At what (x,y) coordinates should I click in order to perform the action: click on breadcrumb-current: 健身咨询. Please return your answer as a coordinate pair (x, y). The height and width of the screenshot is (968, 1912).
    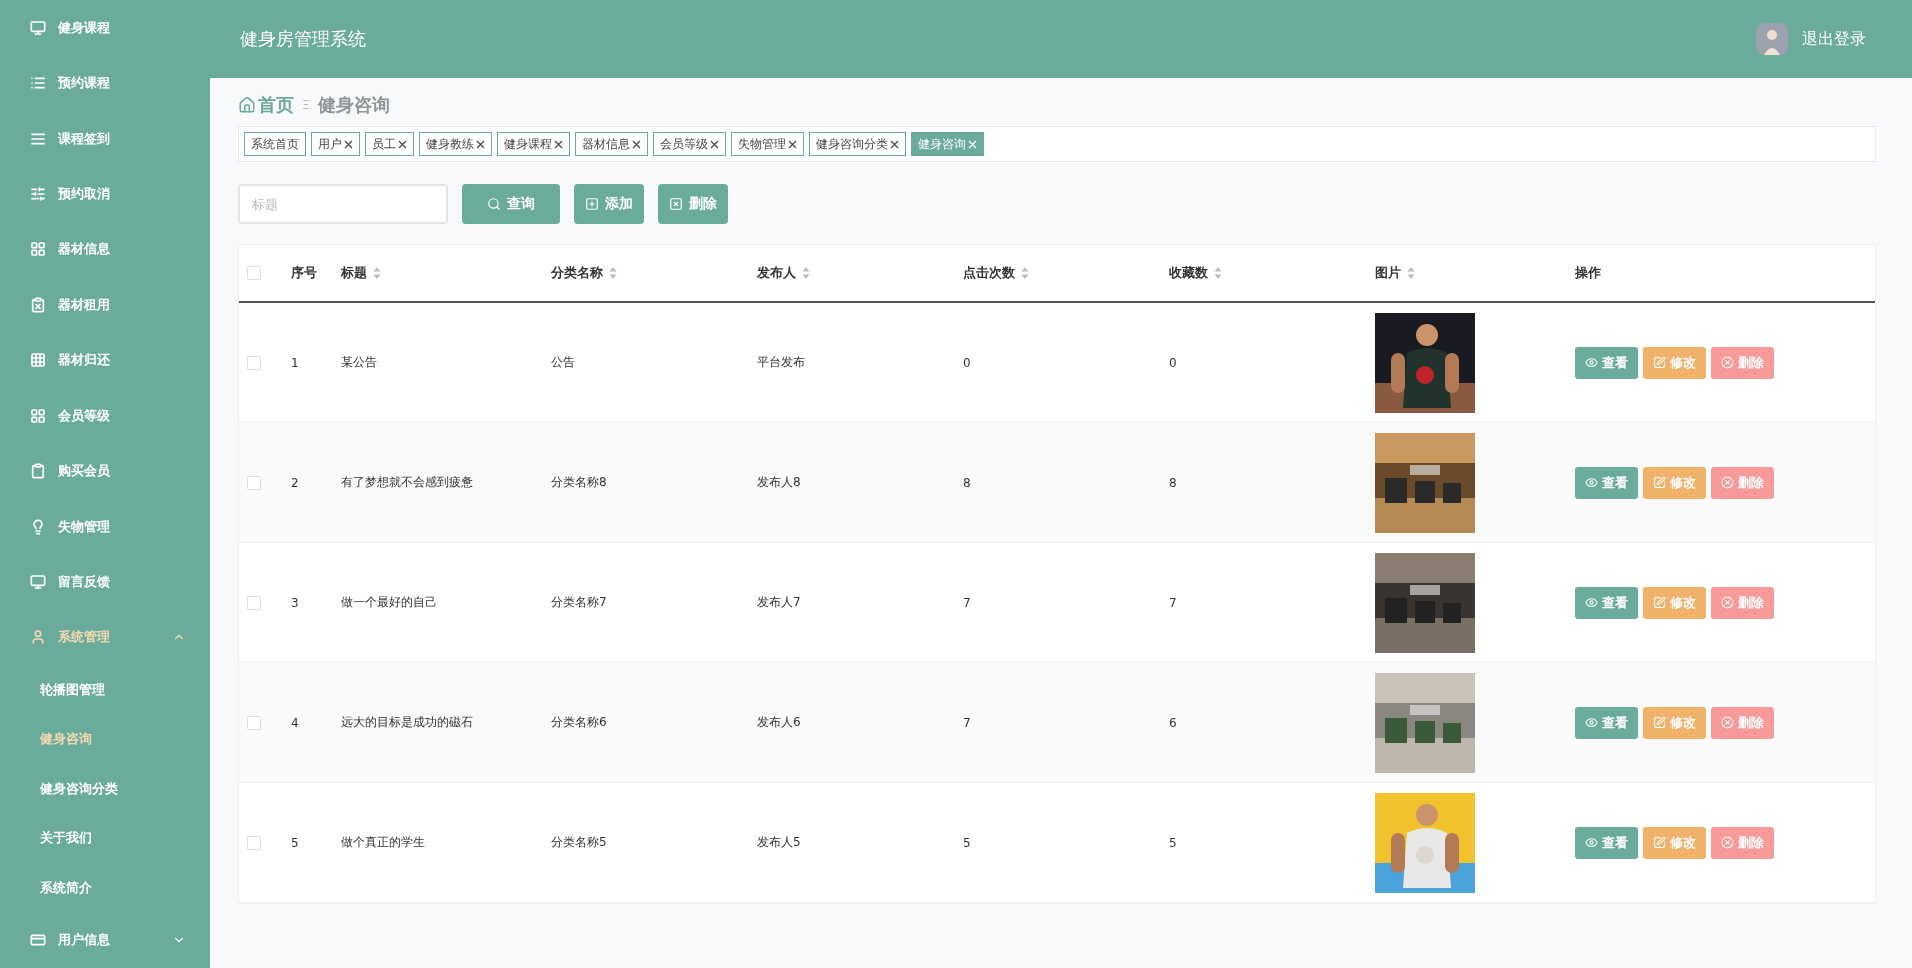
    Looking at the image, I should click on (353, 105).